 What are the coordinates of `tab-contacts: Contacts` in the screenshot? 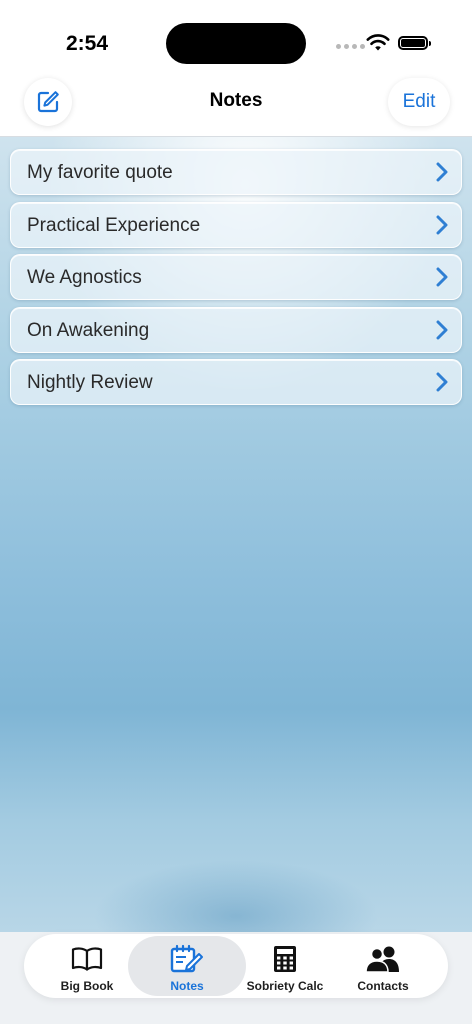 It's located at (383, 966).